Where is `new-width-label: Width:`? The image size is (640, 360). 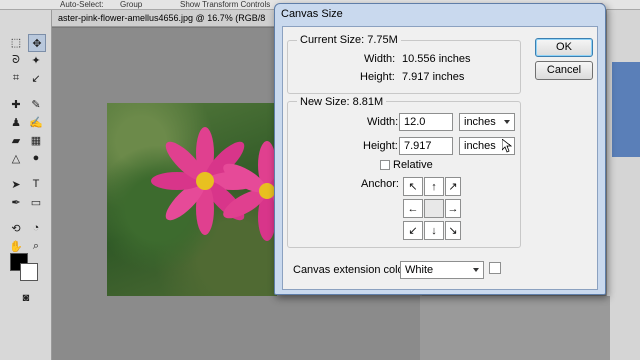
new-width-label: Width: is located at coordinates (383, 122).